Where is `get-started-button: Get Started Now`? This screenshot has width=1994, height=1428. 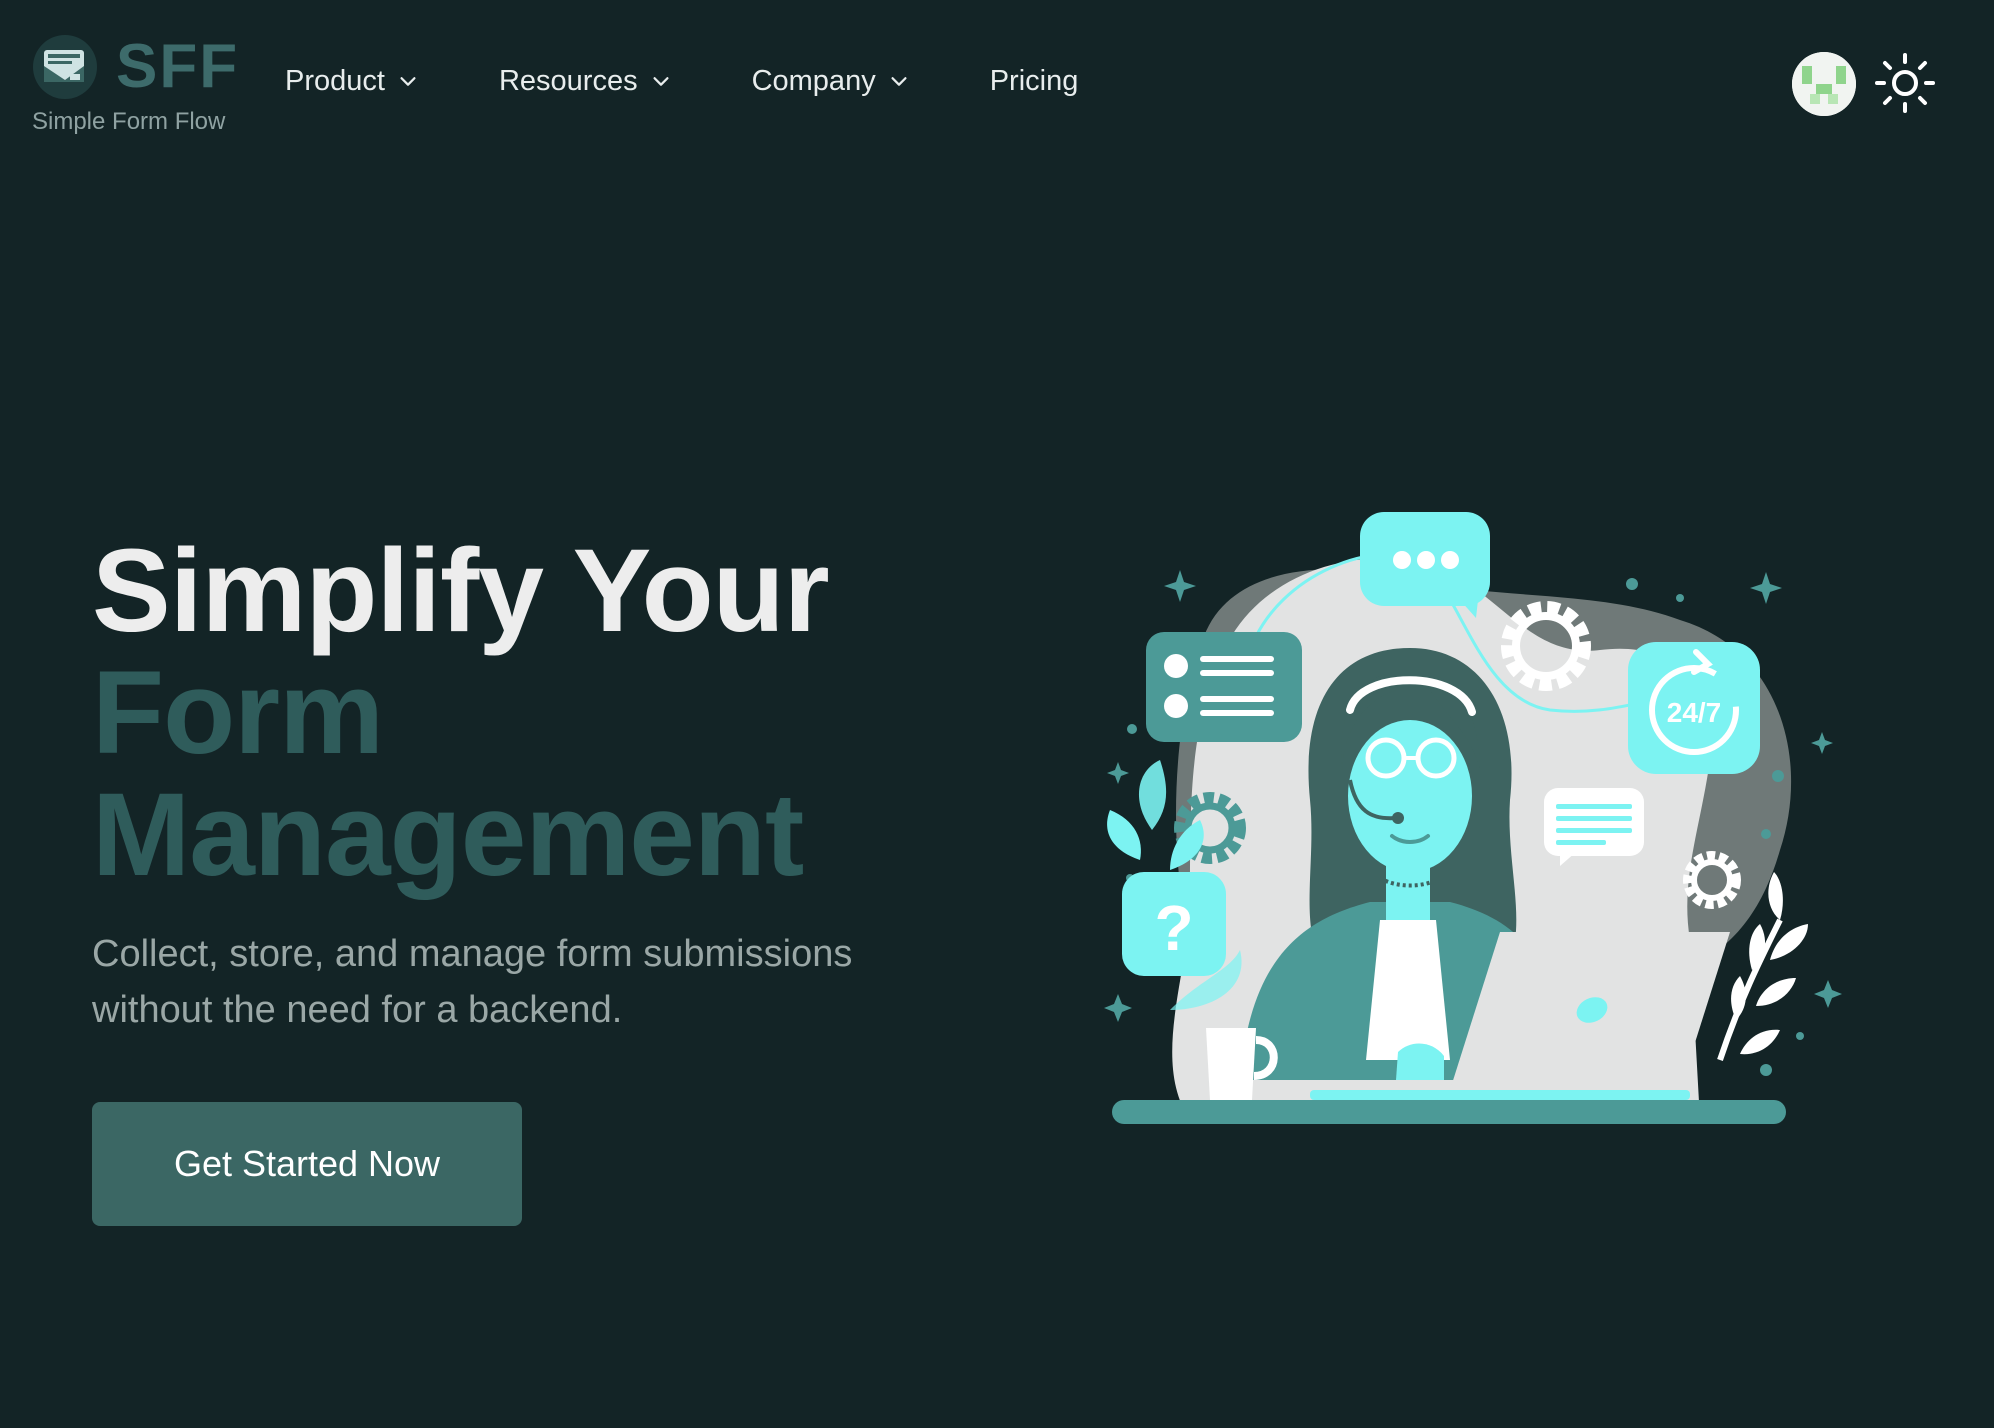
get-started-button: Get Started Now is located at coordinates (307, 1164).